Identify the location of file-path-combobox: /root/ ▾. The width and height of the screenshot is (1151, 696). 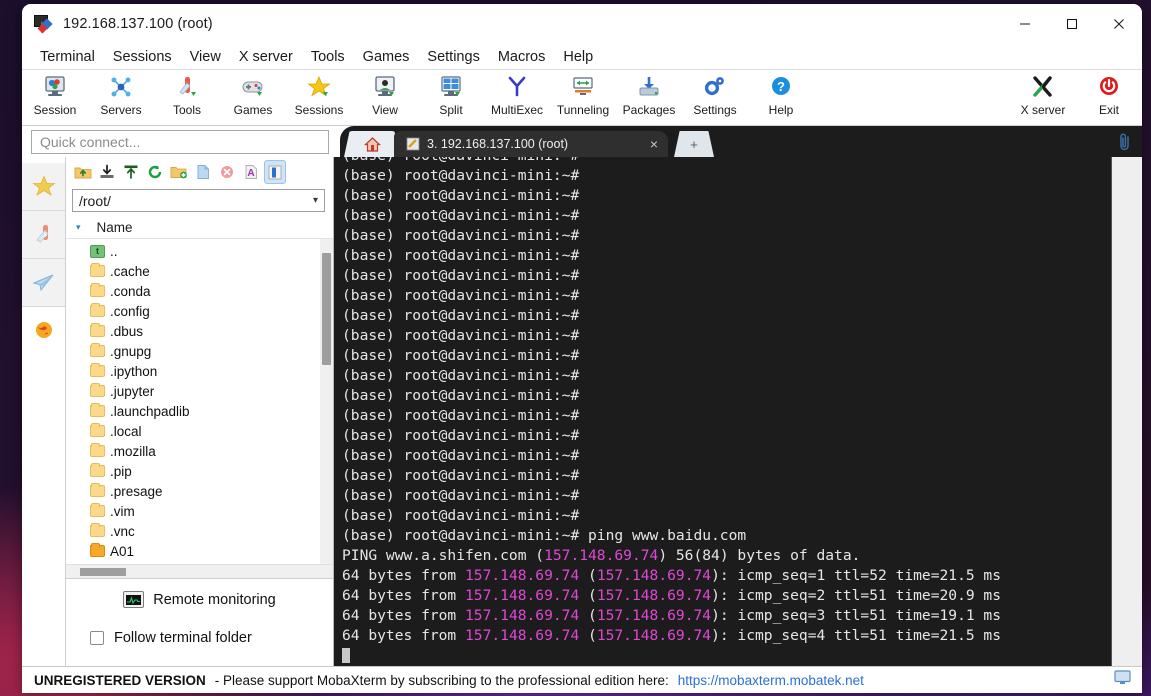
(198, 200).